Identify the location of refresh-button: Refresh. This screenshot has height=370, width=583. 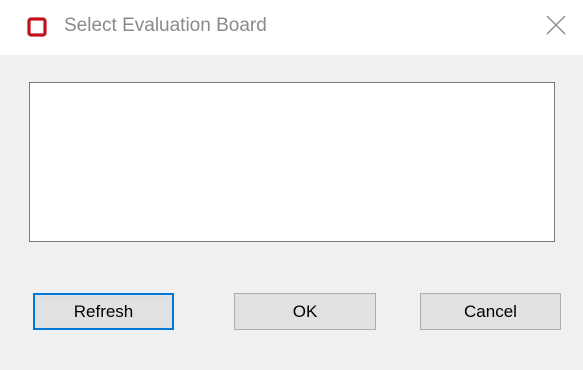
(103, 311).